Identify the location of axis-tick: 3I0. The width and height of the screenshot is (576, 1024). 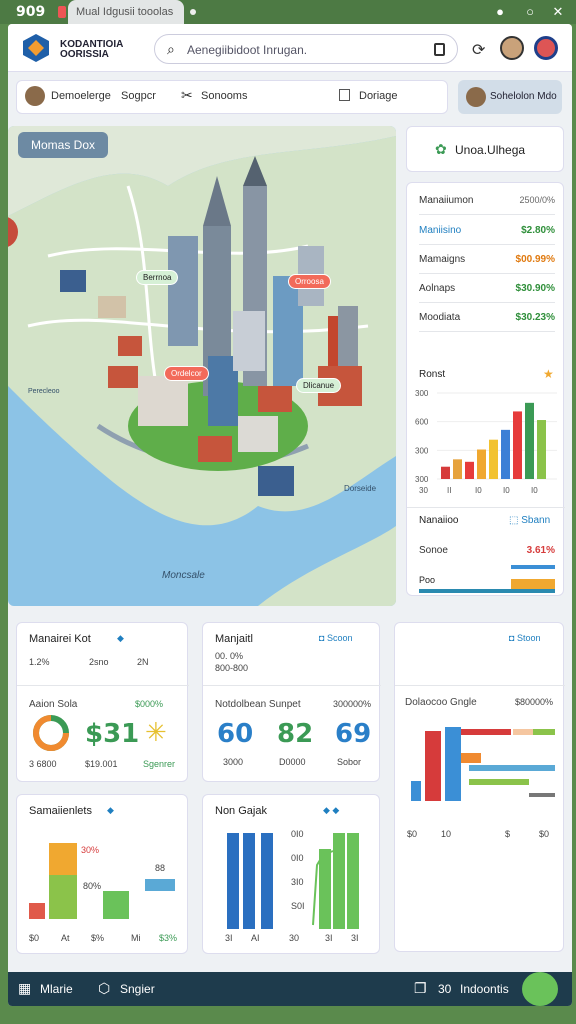
(297, 882).